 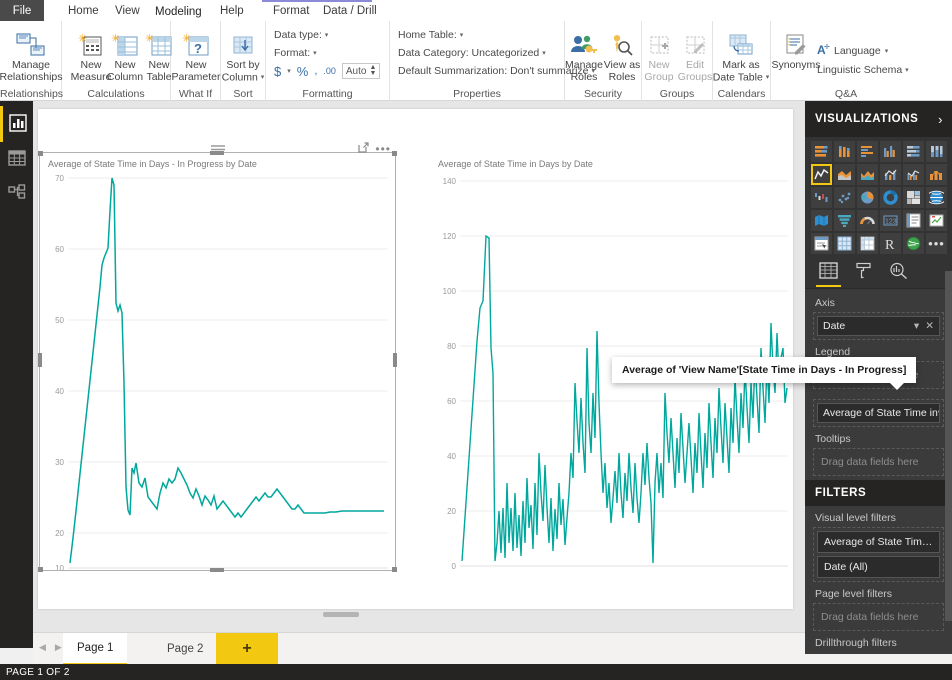 I want to click on analytics-tab, so click(x=898, y=274).